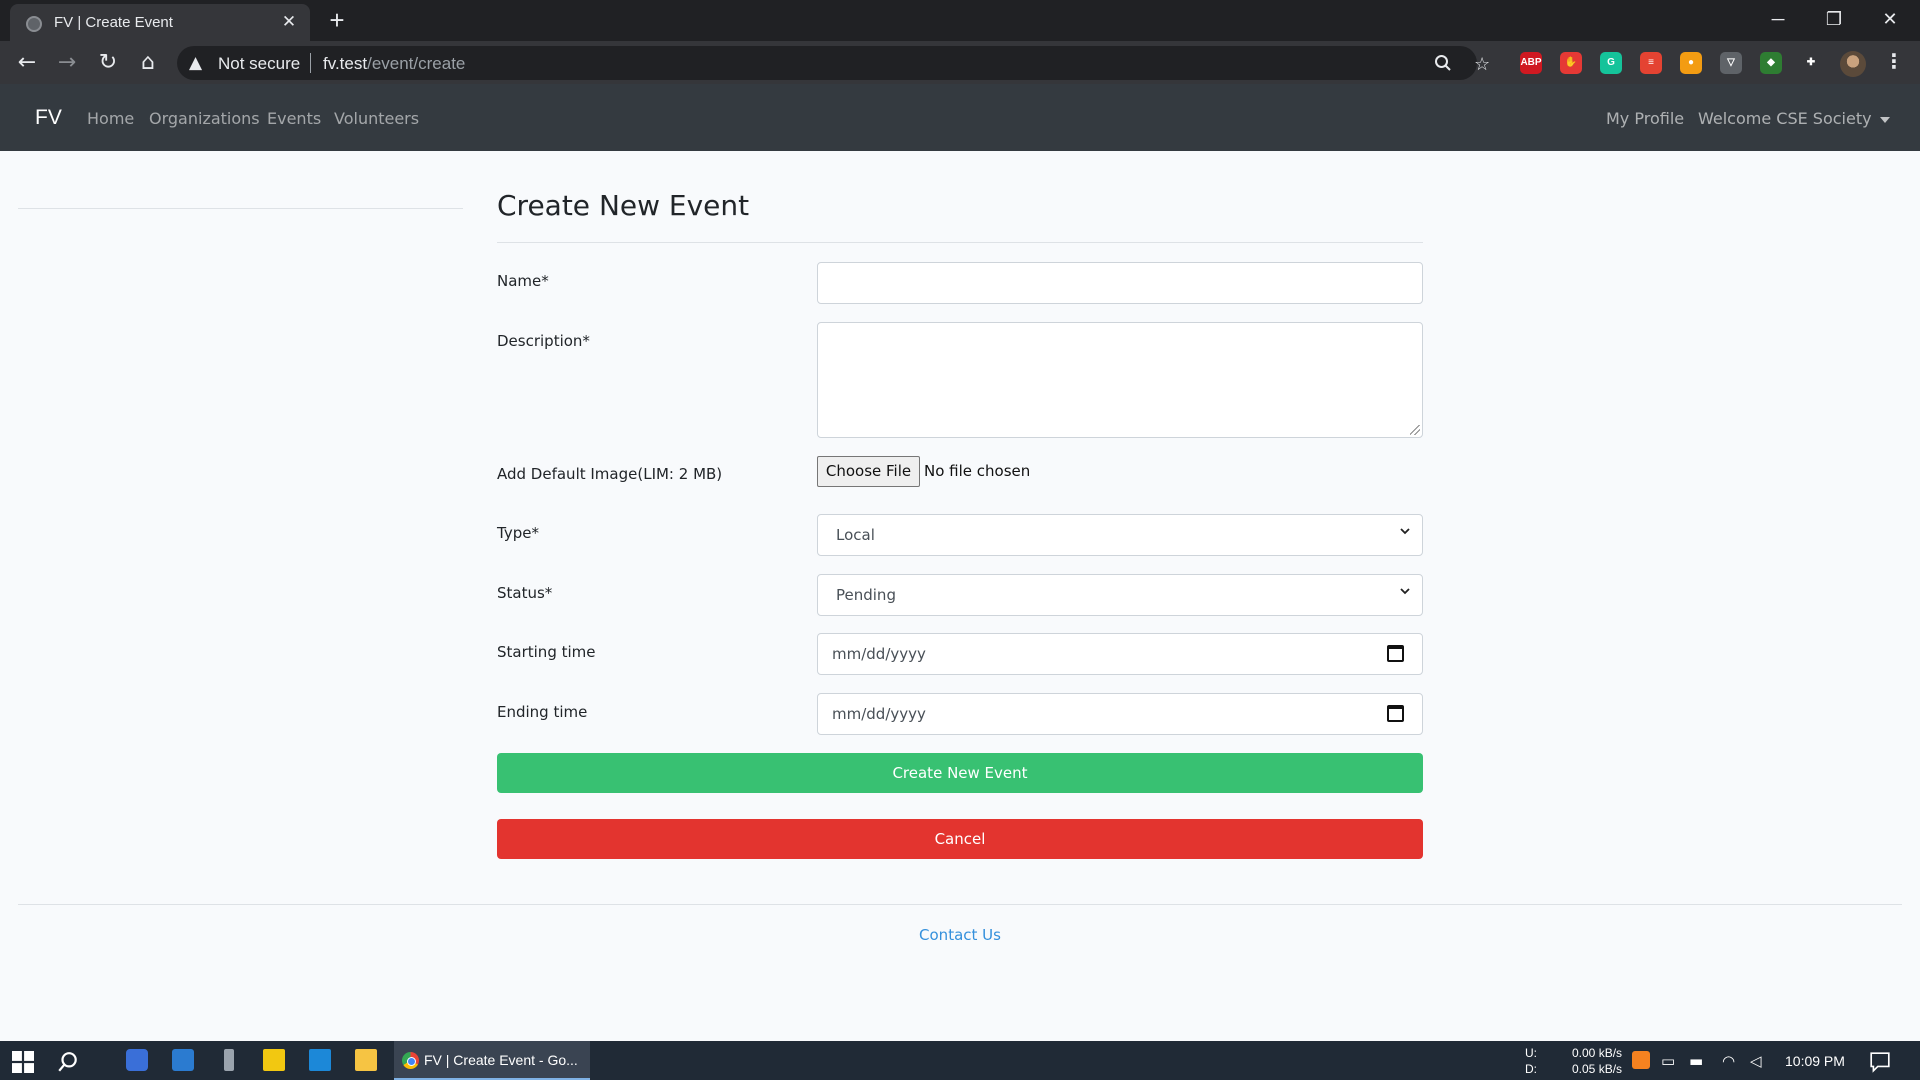 The width and height of the screenshot is (1920, 1080). What do you see at coordinates (113, 22) in the screenshot?
I see `tab-title: FV | Create Event` at bounding box center [113, 22].